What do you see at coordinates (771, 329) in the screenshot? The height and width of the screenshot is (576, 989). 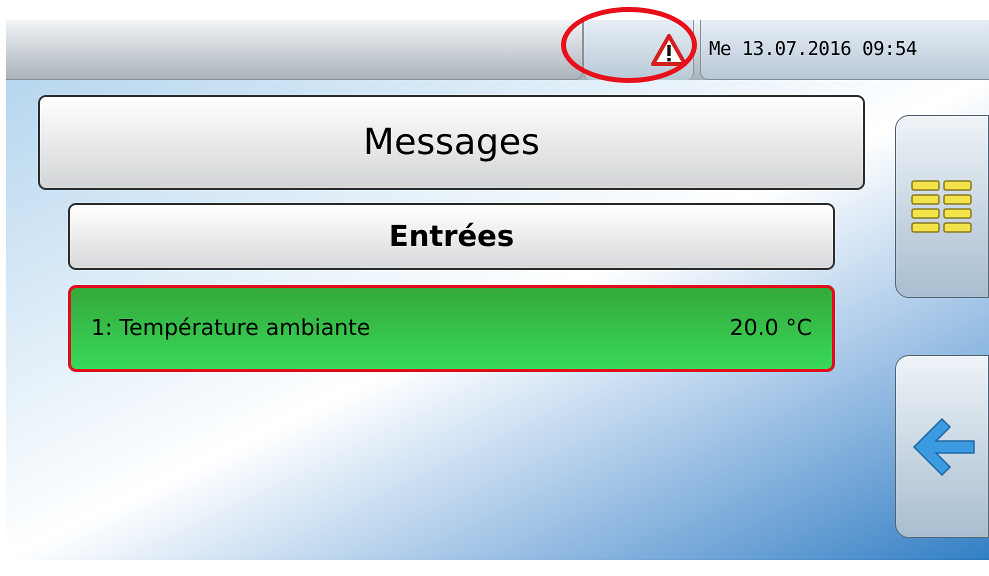 I see `message-value: 20.0 °C` at bounding box center [771, 329].